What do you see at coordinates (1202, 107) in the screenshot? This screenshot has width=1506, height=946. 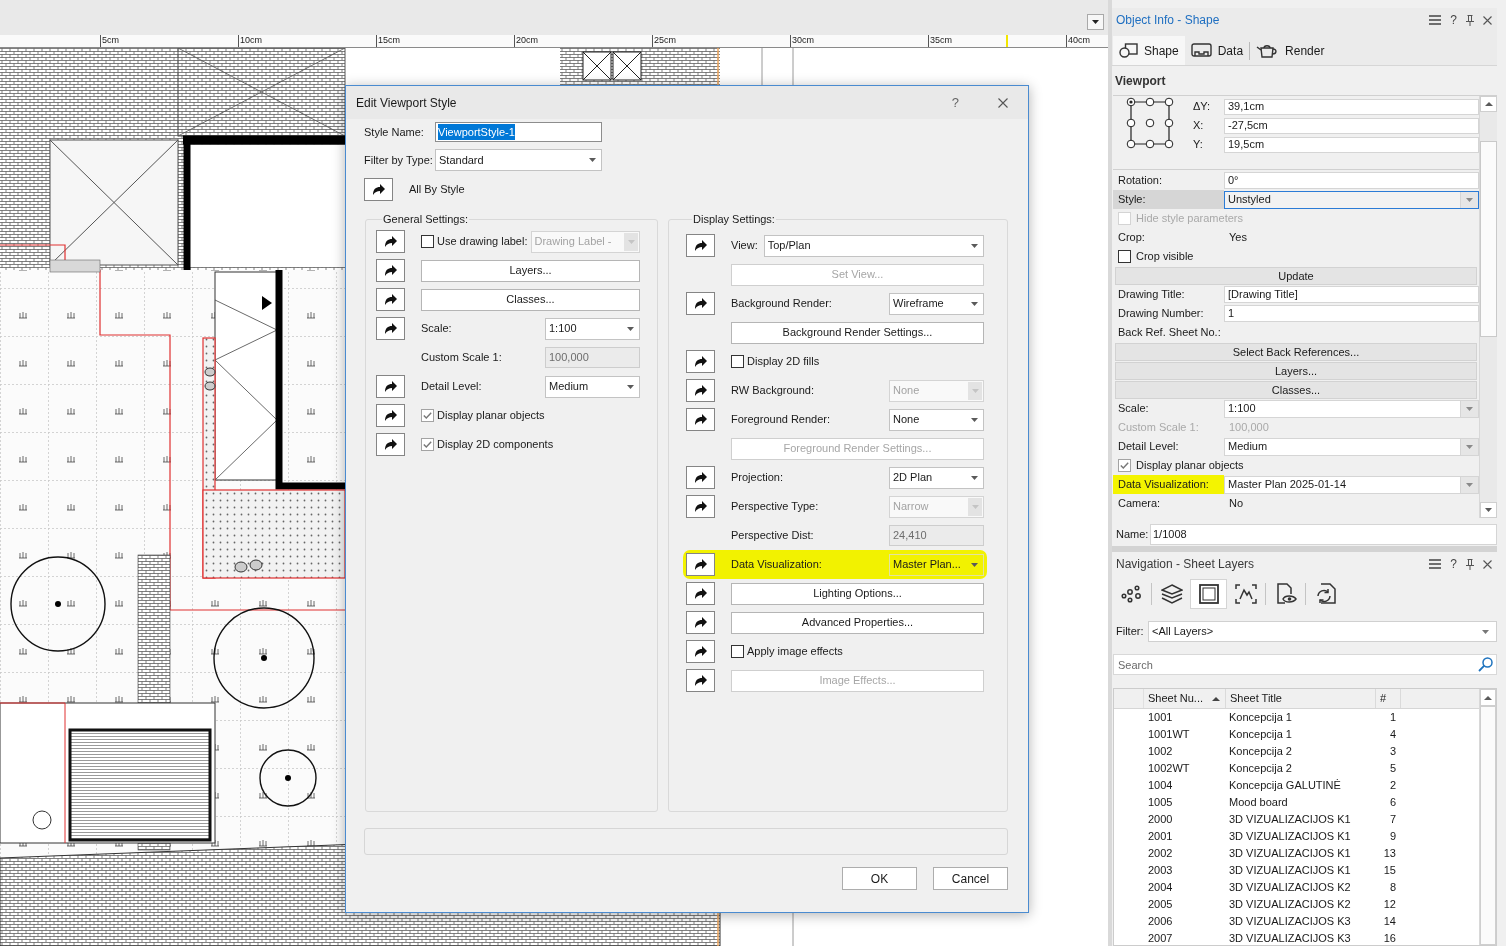 I see `coordinate-label: ΔY:` at bounding box center [1202, 107].